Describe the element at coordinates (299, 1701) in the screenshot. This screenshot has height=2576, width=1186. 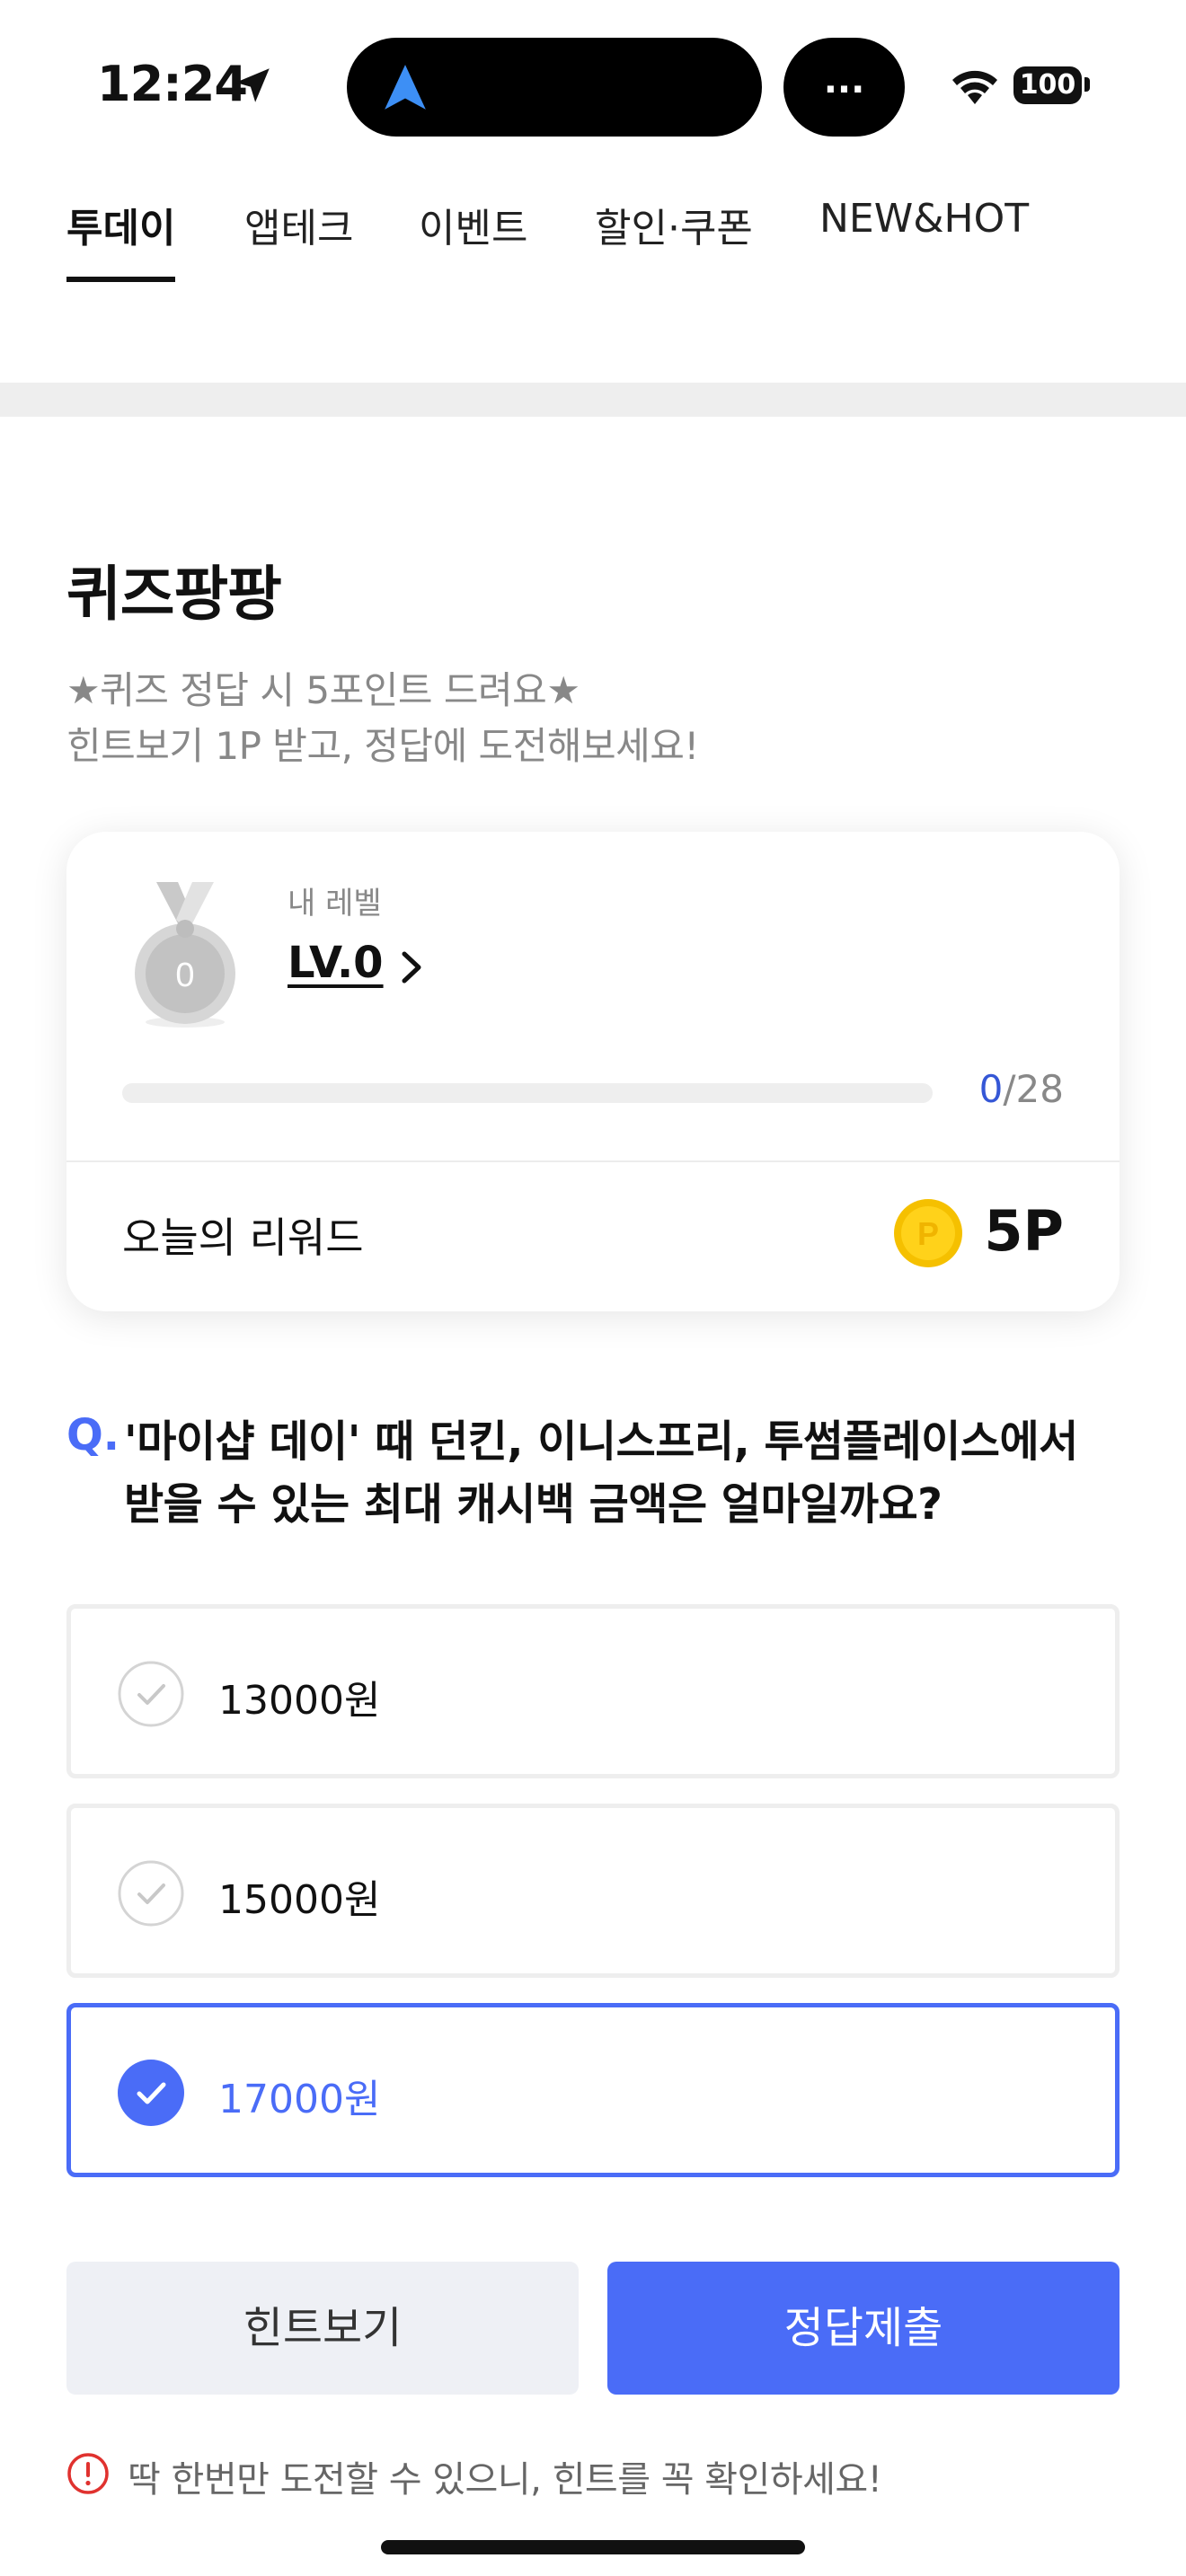
I see `answer-option-label: 13000원` at that location.